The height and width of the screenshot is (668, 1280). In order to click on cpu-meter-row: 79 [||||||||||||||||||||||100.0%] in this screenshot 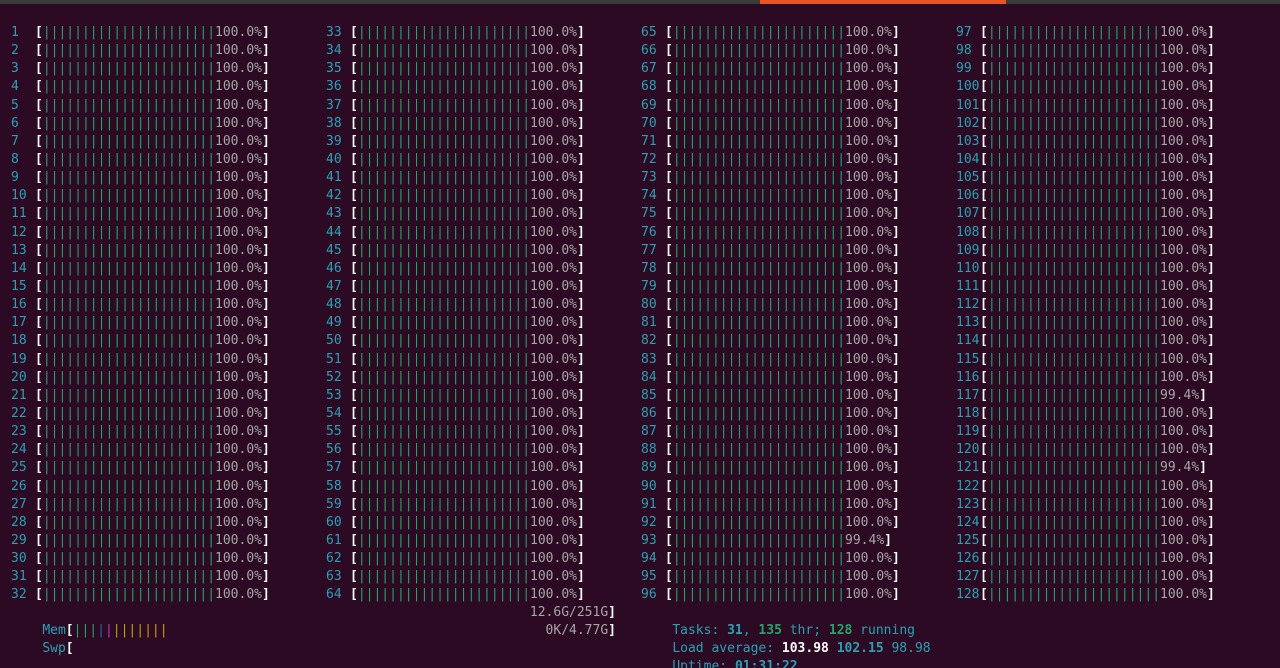, I will do `click(791, 287)`.